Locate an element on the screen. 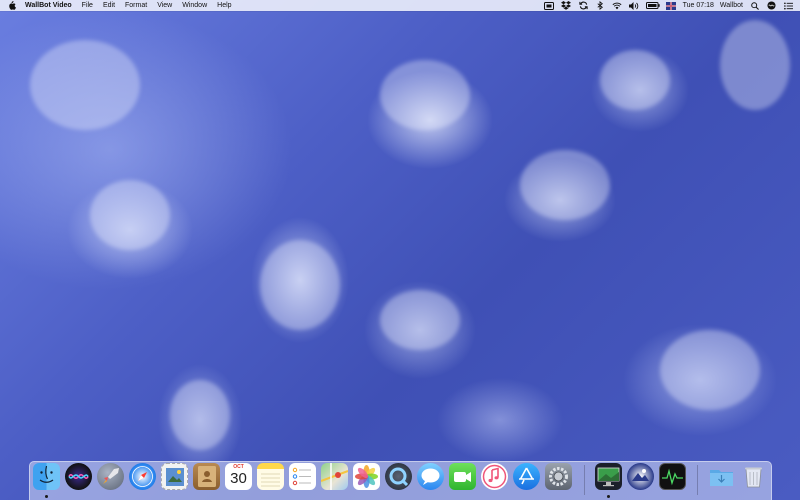 This screenshot has height=500, width=800. notification-center-icon is located at coordinates (788, 5).